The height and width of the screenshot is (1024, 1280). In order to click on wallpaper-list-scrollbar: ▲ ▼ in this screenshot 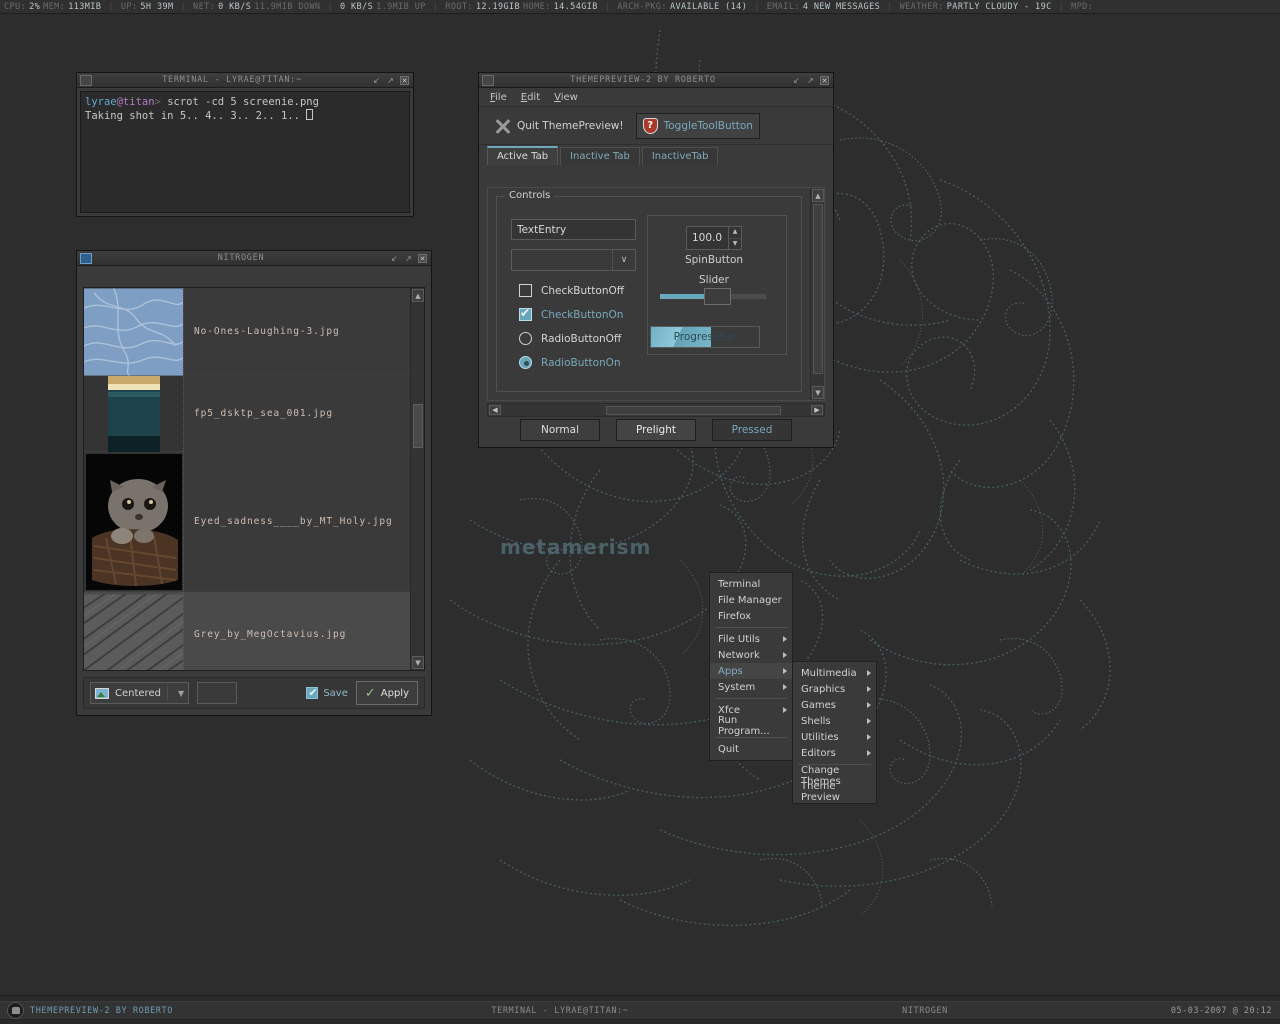, I will do `click(417, 479)`.